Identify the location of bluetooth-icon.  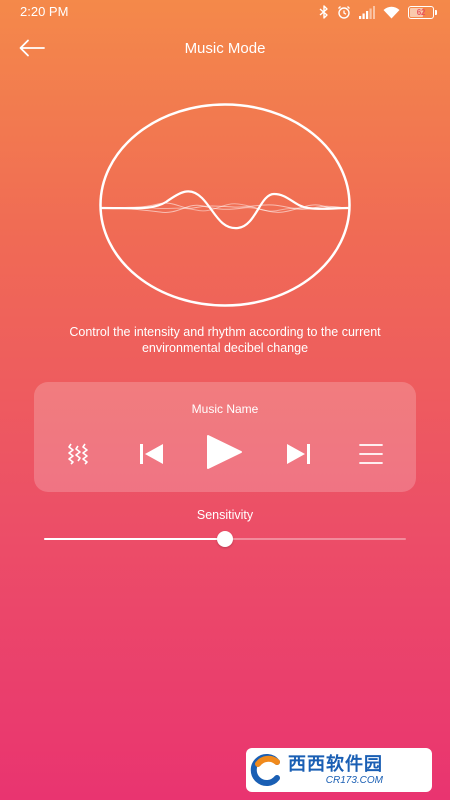
(324, 12).